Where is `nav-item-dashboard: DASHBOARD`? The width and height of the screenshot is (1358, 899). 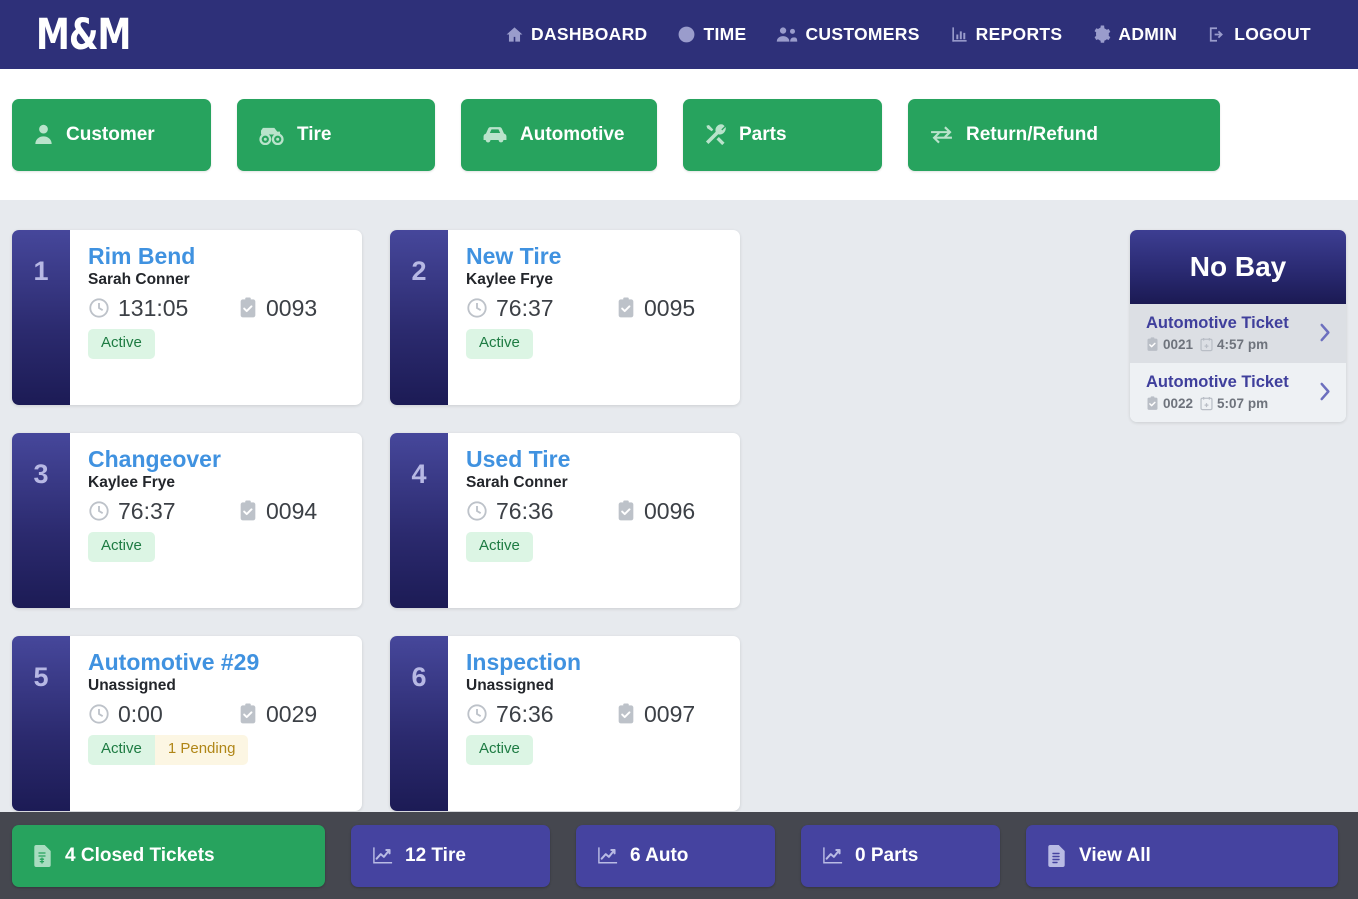 nav-item-dashboard: DASHBOARD is located at coordinates (576, 34).